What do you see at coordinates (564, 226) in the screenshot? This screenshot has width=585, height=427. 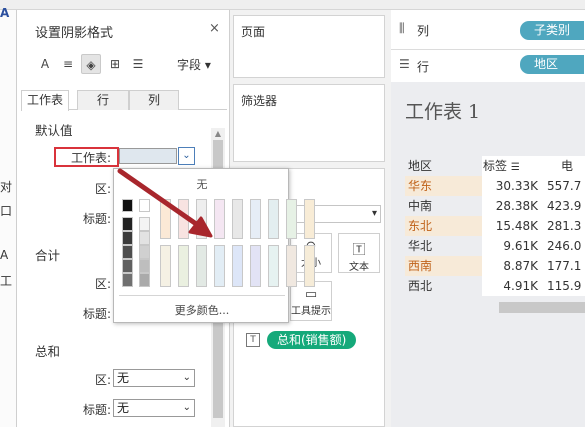 I see `value-cell: 281.3` at bounding box center [564, 226].